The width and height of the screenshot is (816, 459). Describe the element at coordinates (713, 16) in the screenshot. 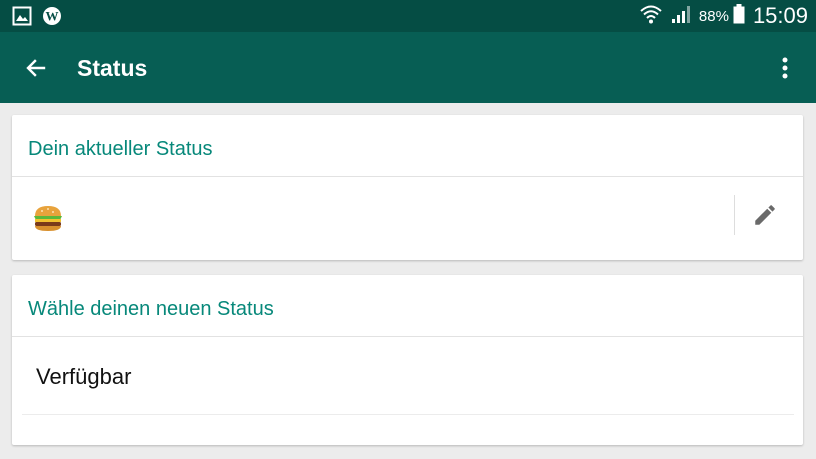

I see `battery-percentage: 88%` at that location.